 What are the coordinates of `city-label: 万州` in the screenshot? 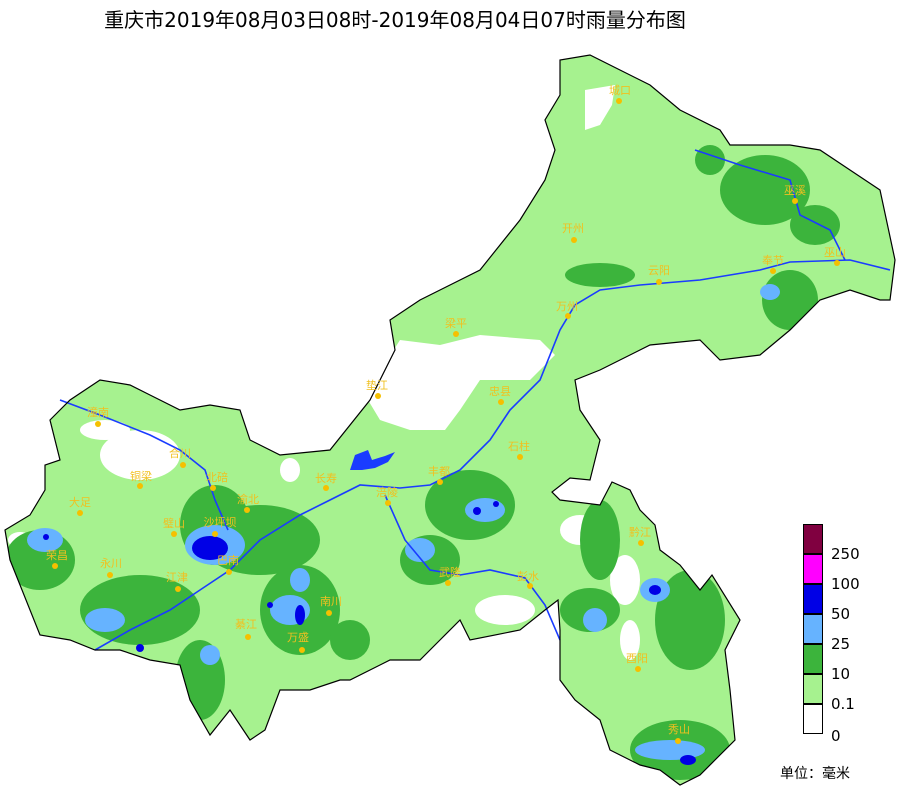 It's located at (567, 306).